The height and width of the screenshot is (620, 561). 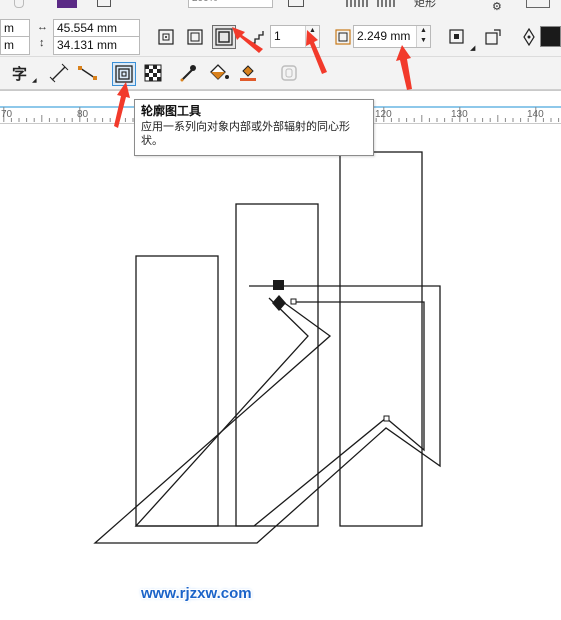 I want to click on annotation-arrow-contour-tool, so click(x=122, y=105).